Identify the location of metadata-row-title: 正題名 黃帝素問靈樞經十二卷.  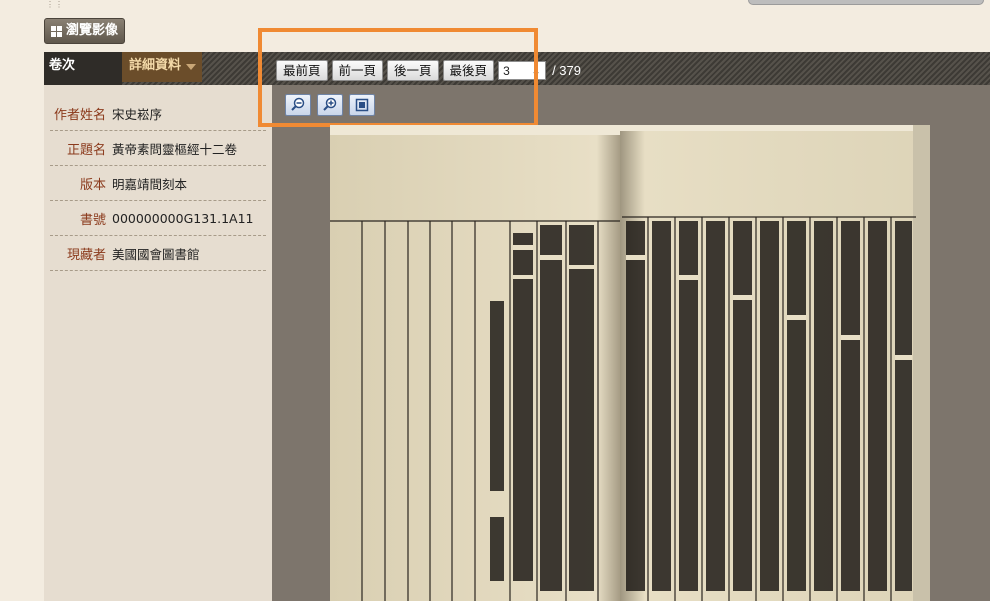
(158, 148).